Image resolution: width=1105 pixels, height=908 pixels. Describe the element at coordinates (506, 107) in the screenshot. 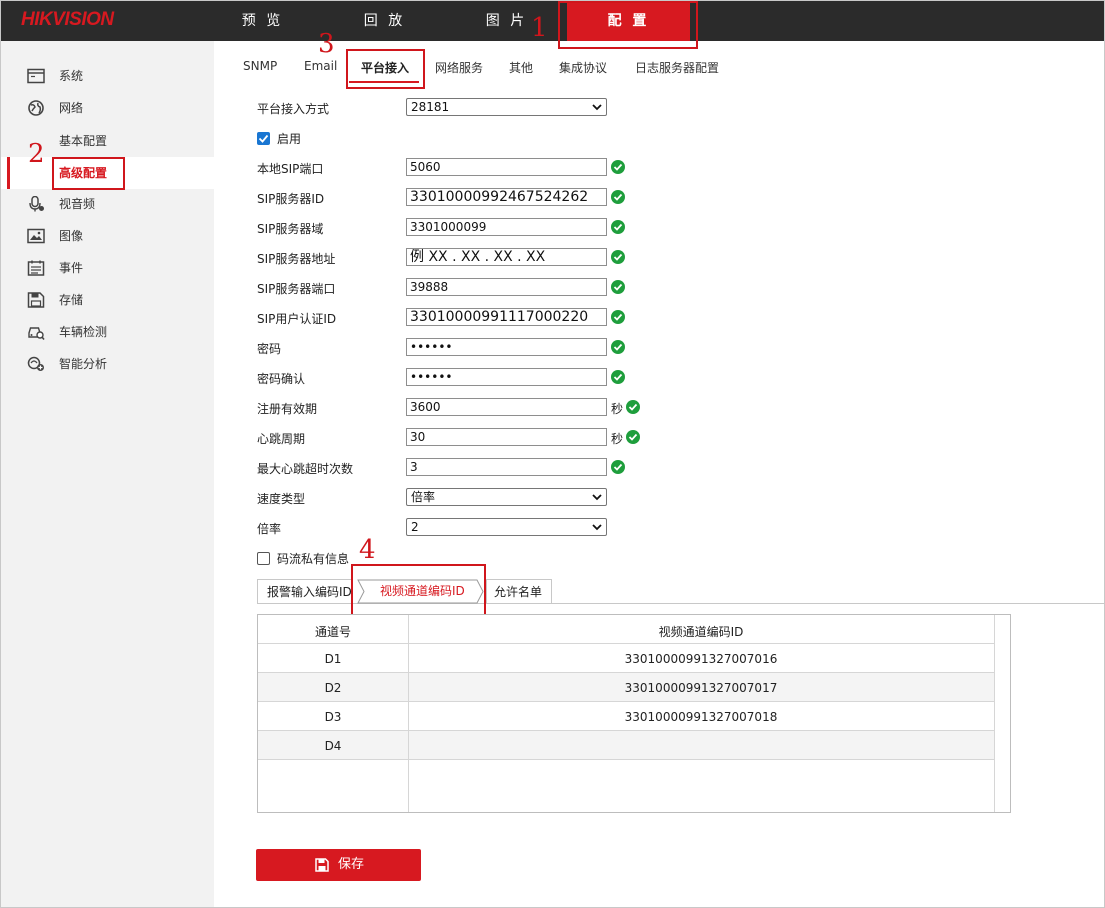

I see `access-mode-select: 28181` at that location.